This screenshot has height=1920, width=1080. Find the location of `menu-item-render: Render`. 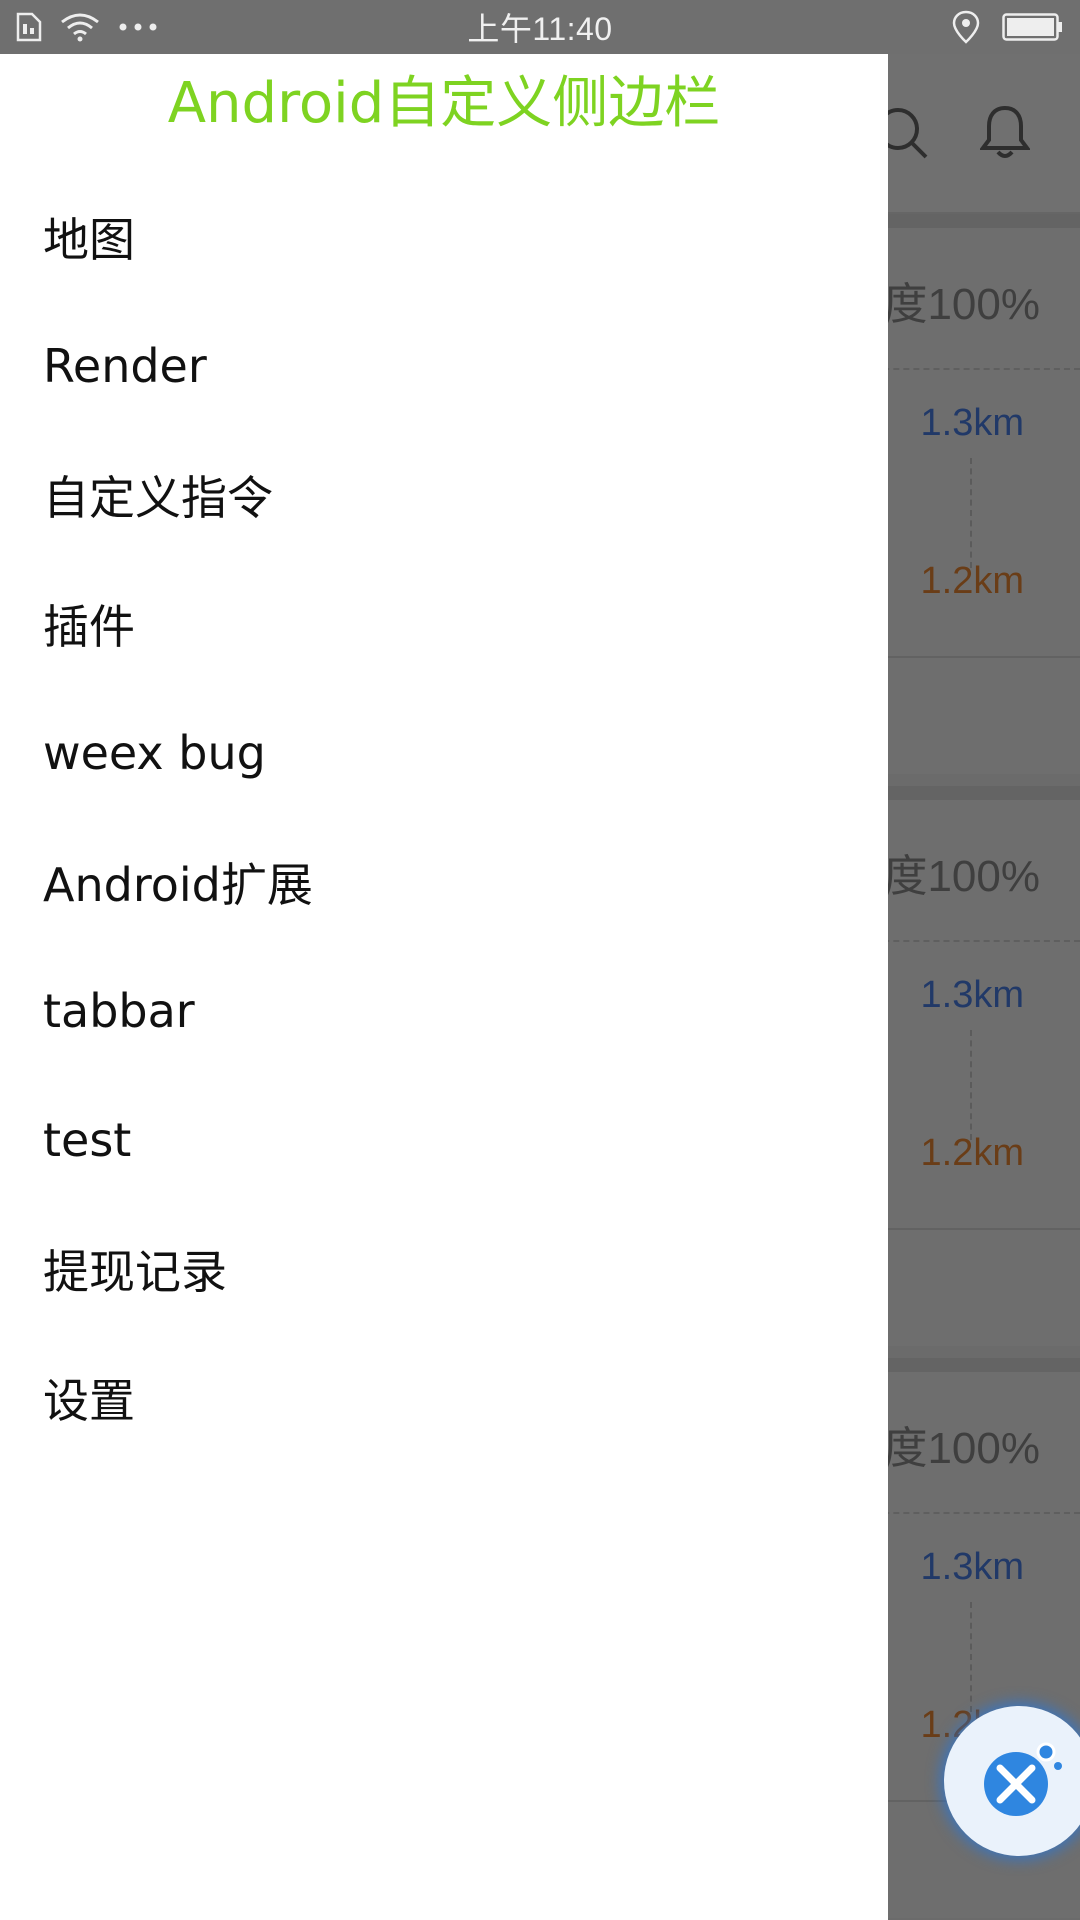

menu-item-render: Render is located at coordinates (444, 365).